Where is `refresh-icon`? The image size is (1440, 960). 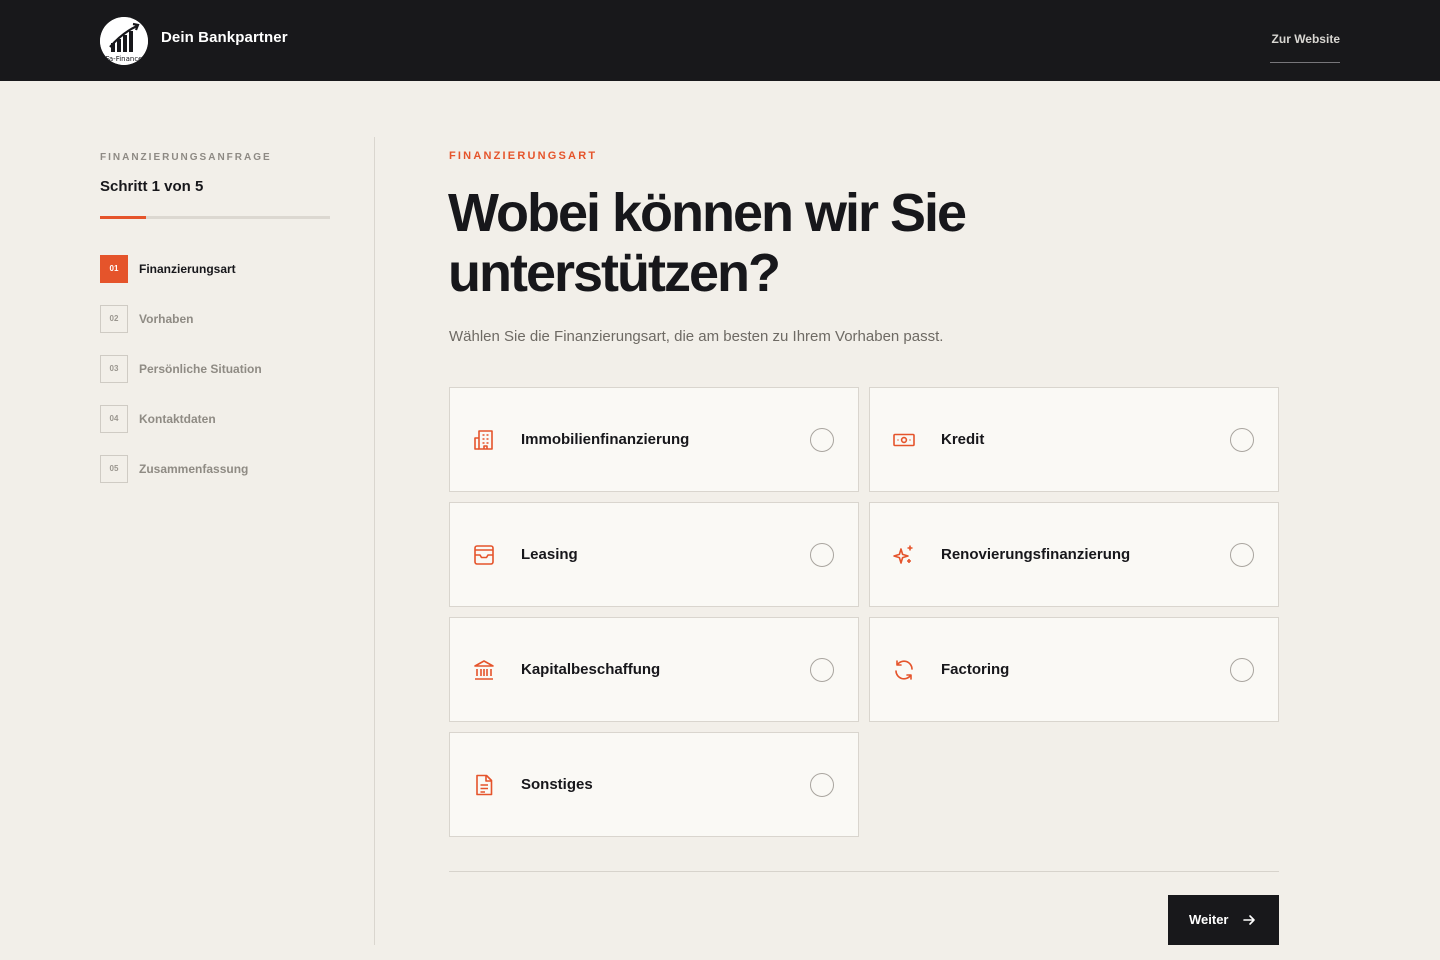
refresh-icon is located at coordinates (904, 670).